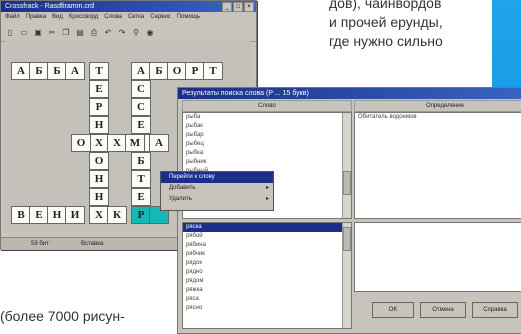  Describe the element at coordinates (128, 33) in the screenshot. I see `toolbar: ▯ ▭ ▣ ✂ ❐ ▤ ⎙ ↶ ↷ ⚲ ◉` at that location.